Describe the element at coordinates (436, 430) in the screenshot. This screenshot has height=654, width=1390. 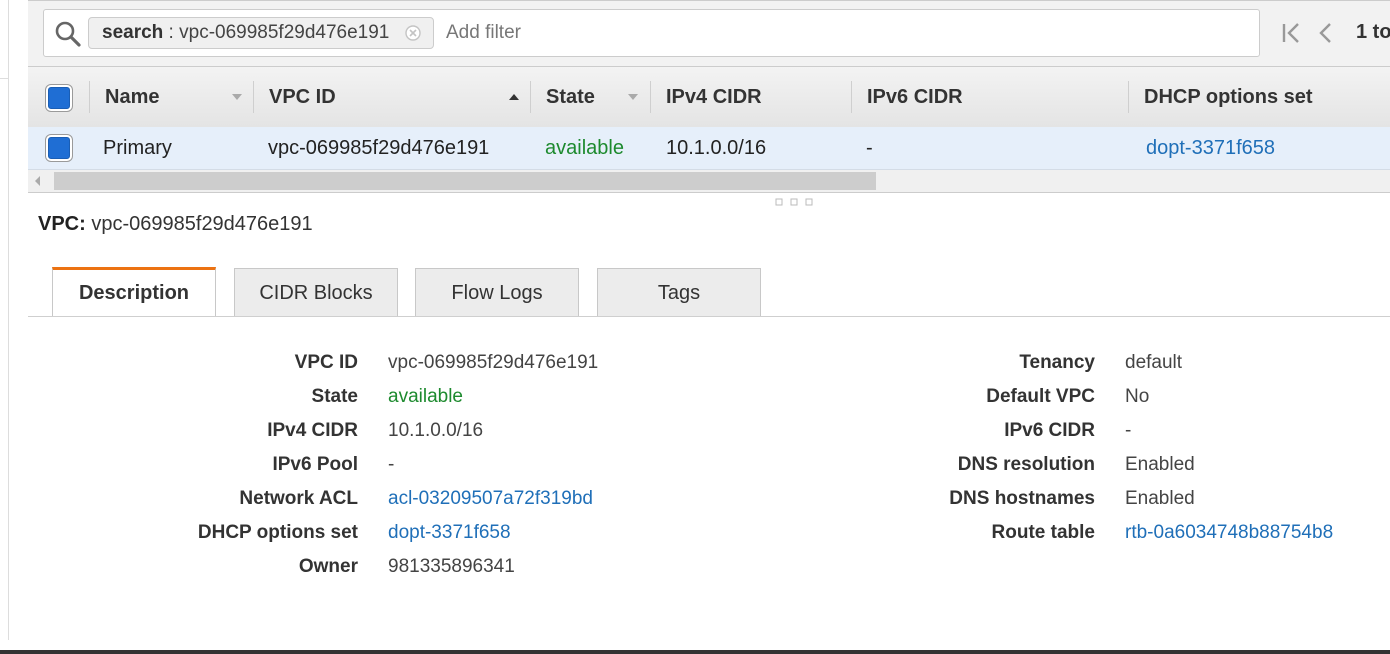
I see `value-ipv4-cidr: 10.1.0.0/16` at that location.